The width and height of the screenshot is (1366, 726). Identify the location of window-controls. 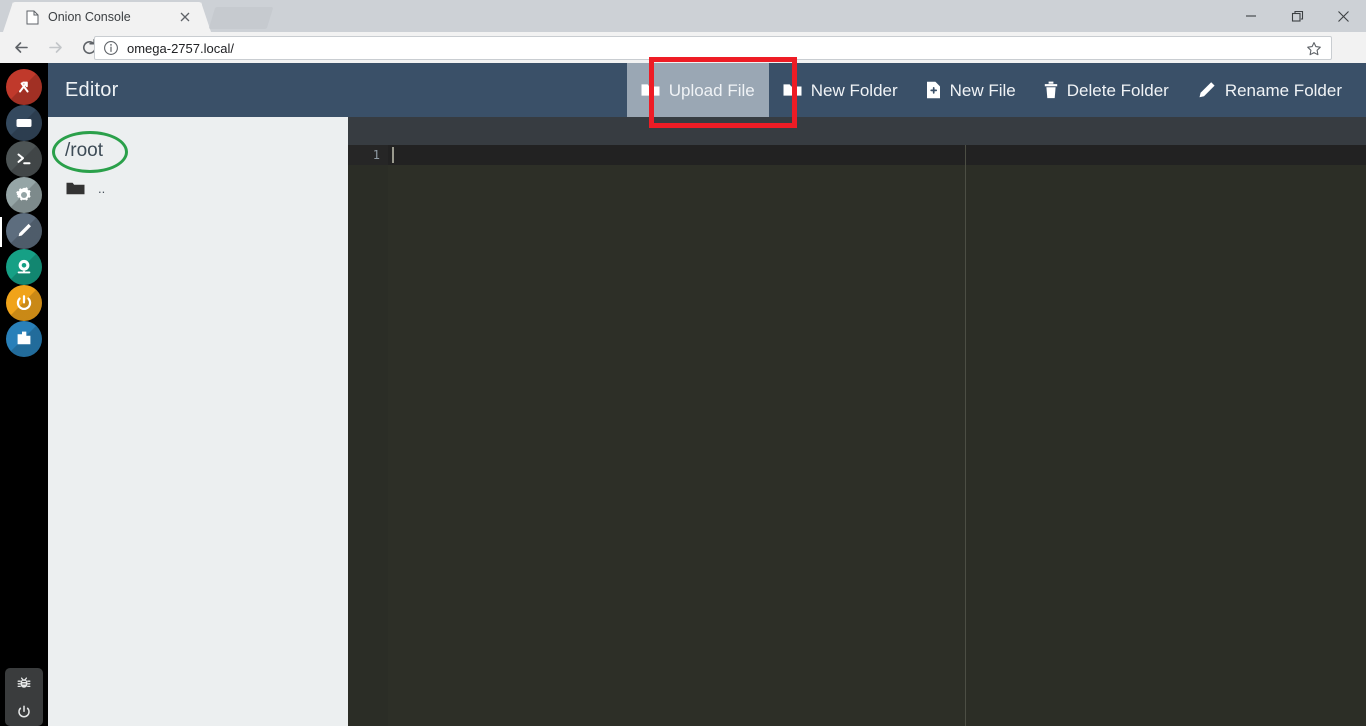
(1297, 16).